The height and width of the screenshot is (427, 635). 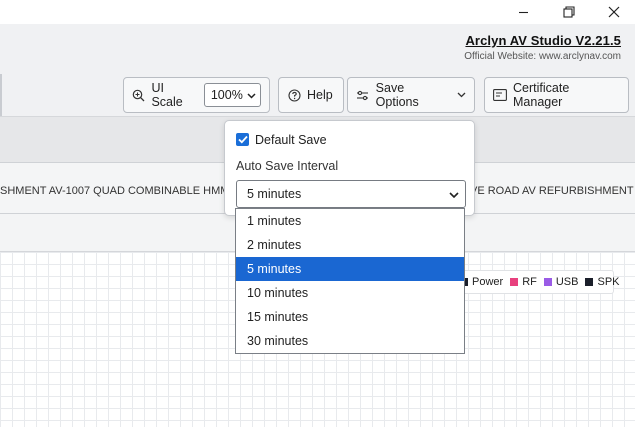 I want to click on interval-option: 15 minutes, so click(x=350, y=317).